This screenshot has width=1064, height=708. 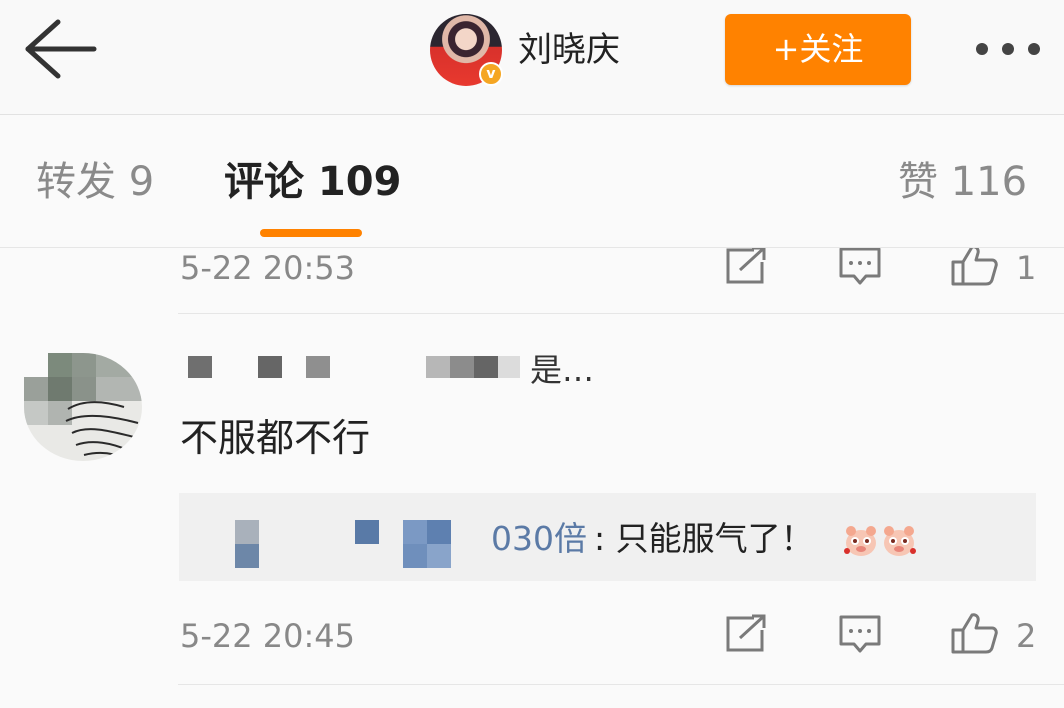 What do you see at coordinates (268, 636) in the screenshot?
I see `comment-timestamp: 5-22 20:45` at bounding box center [268, 636].